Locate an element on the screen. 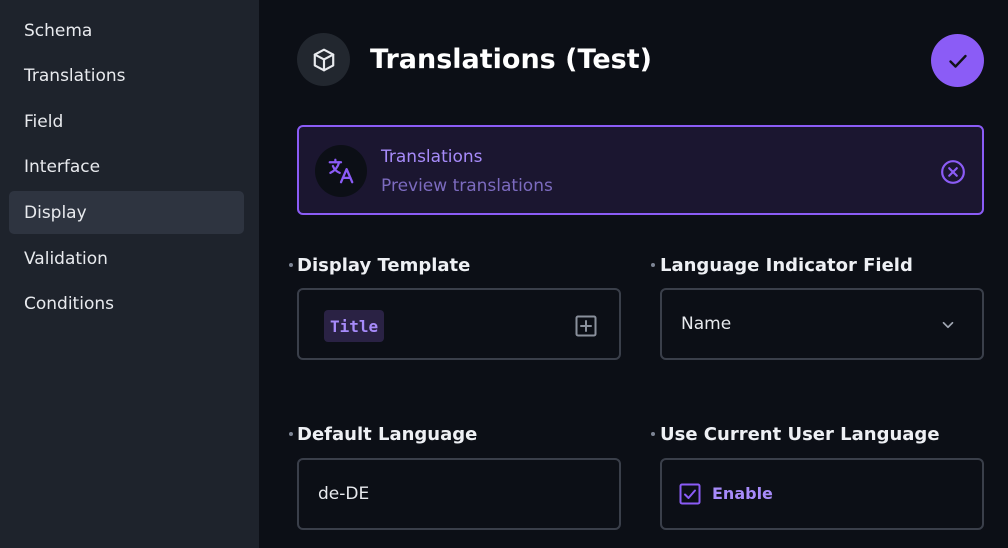  sidebar-item-translations: Translations is located at coordinates (126, 75).